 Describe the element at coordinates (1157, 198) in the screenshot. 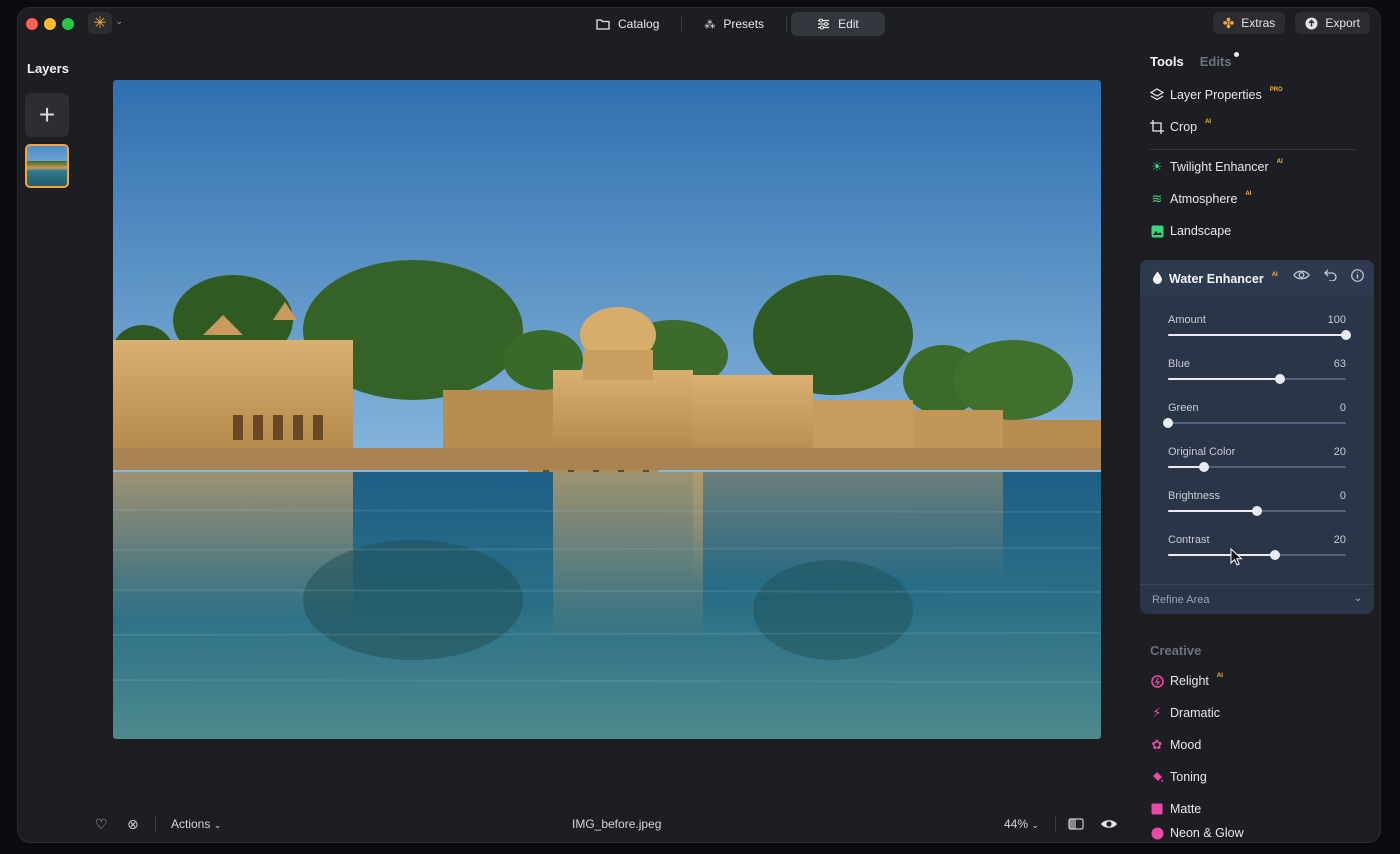

I see `waves-icon: ≋` at that location.